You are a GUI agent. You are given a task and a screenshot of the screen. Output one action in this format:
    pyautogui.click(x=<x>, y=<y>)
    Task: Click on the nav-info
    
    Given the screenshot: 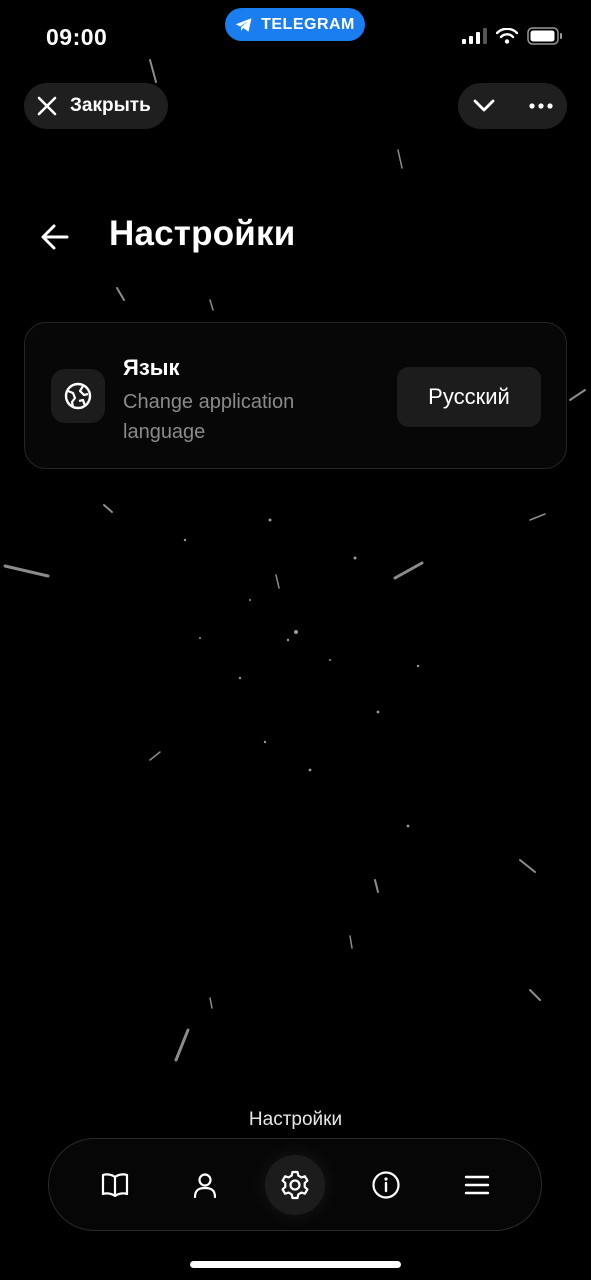 What is the action you would take?
    pyautogui.click(x=386, y=1185)
    